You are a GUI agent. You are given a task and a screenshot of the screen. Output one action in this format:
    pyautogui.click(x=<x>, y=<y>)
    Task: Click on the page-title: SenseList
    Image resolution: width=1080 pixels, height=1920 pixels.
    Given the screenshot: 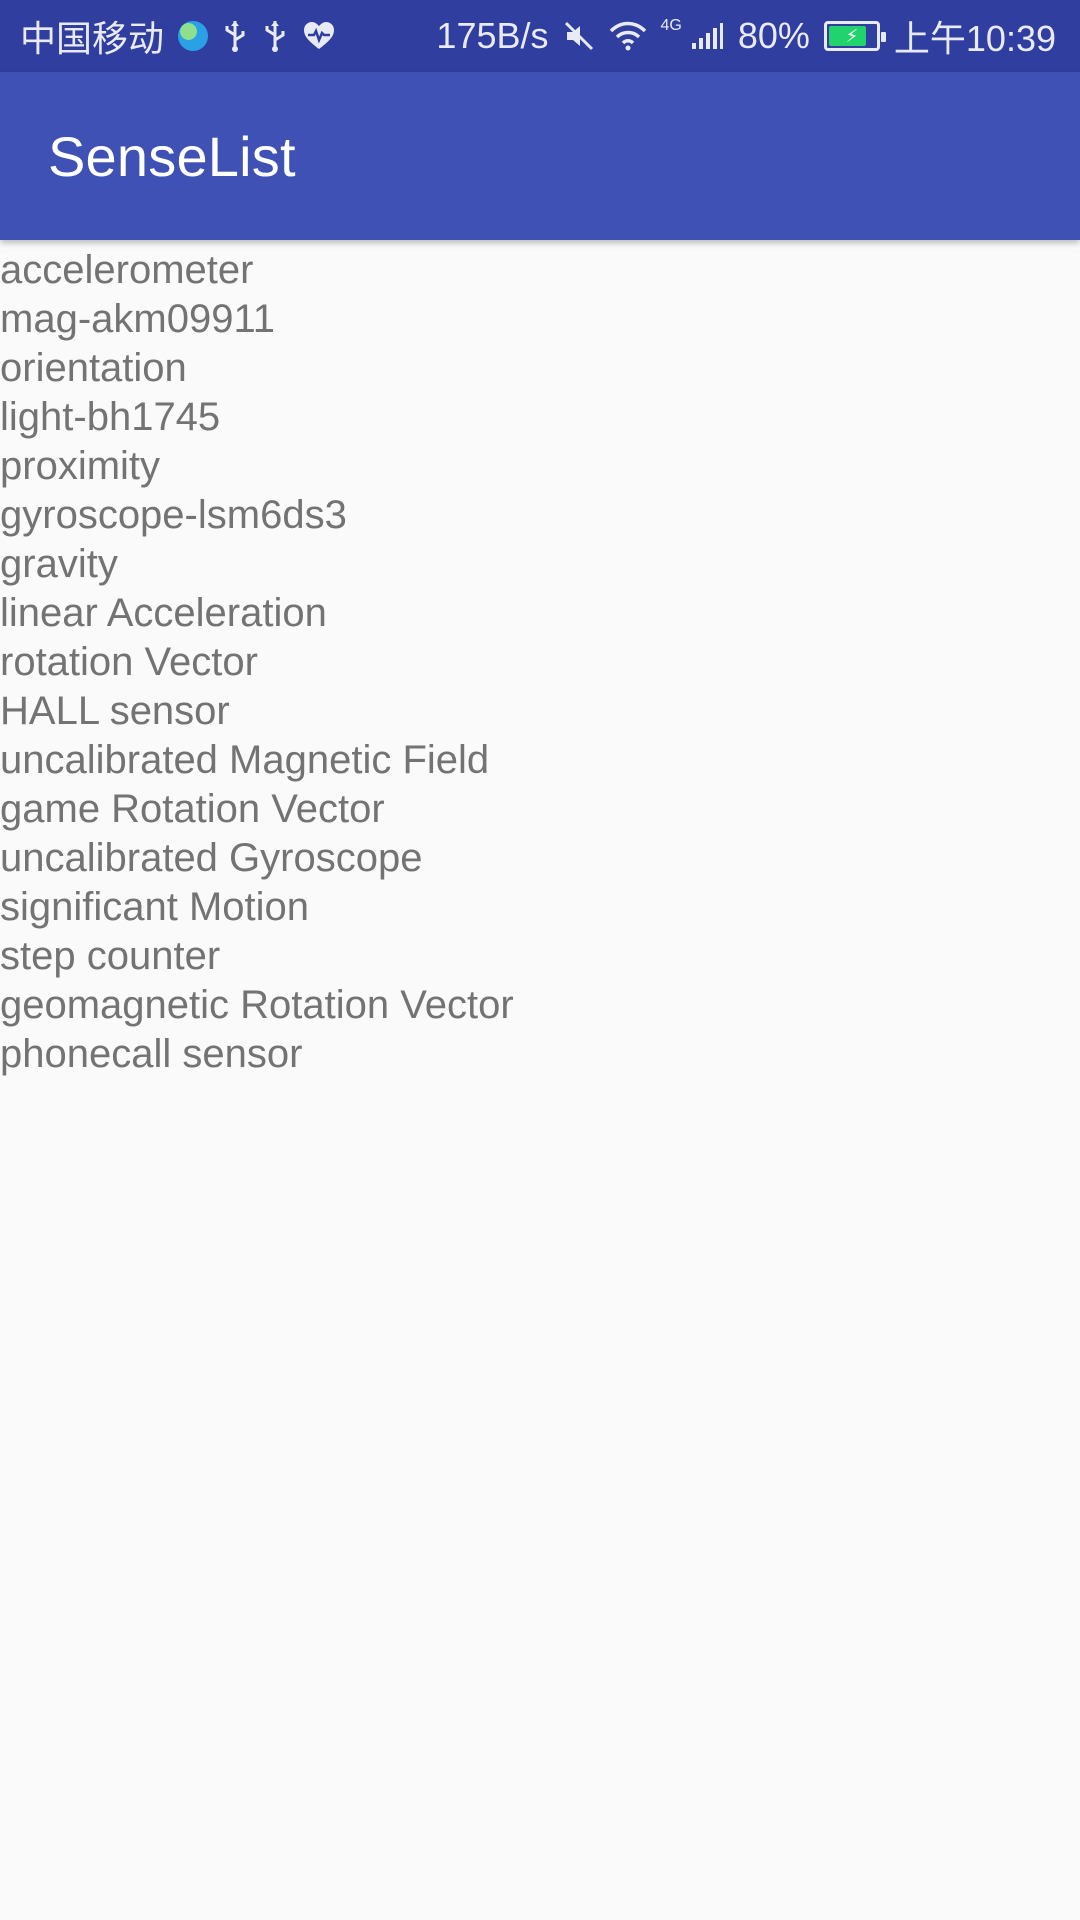 What is the action you would take?
    pyautogui.click(x=172, y=156)
    